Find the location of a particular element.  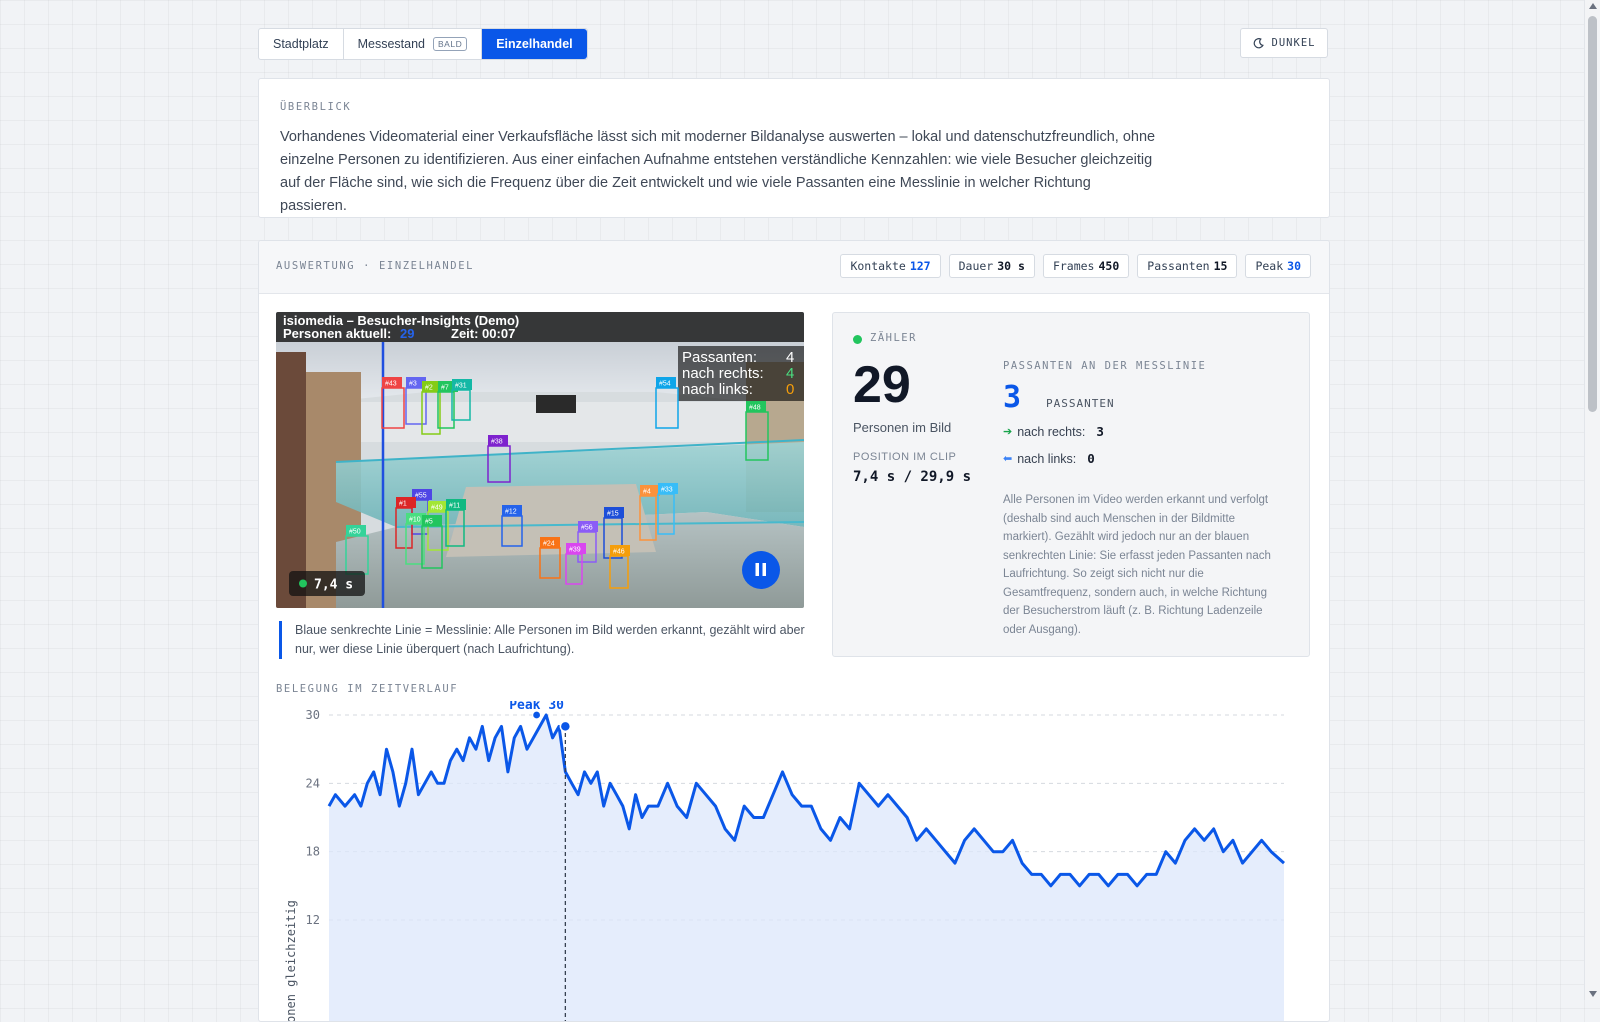

stat-chip-frames: Frames 450 is located at coordinates (1086, 266).